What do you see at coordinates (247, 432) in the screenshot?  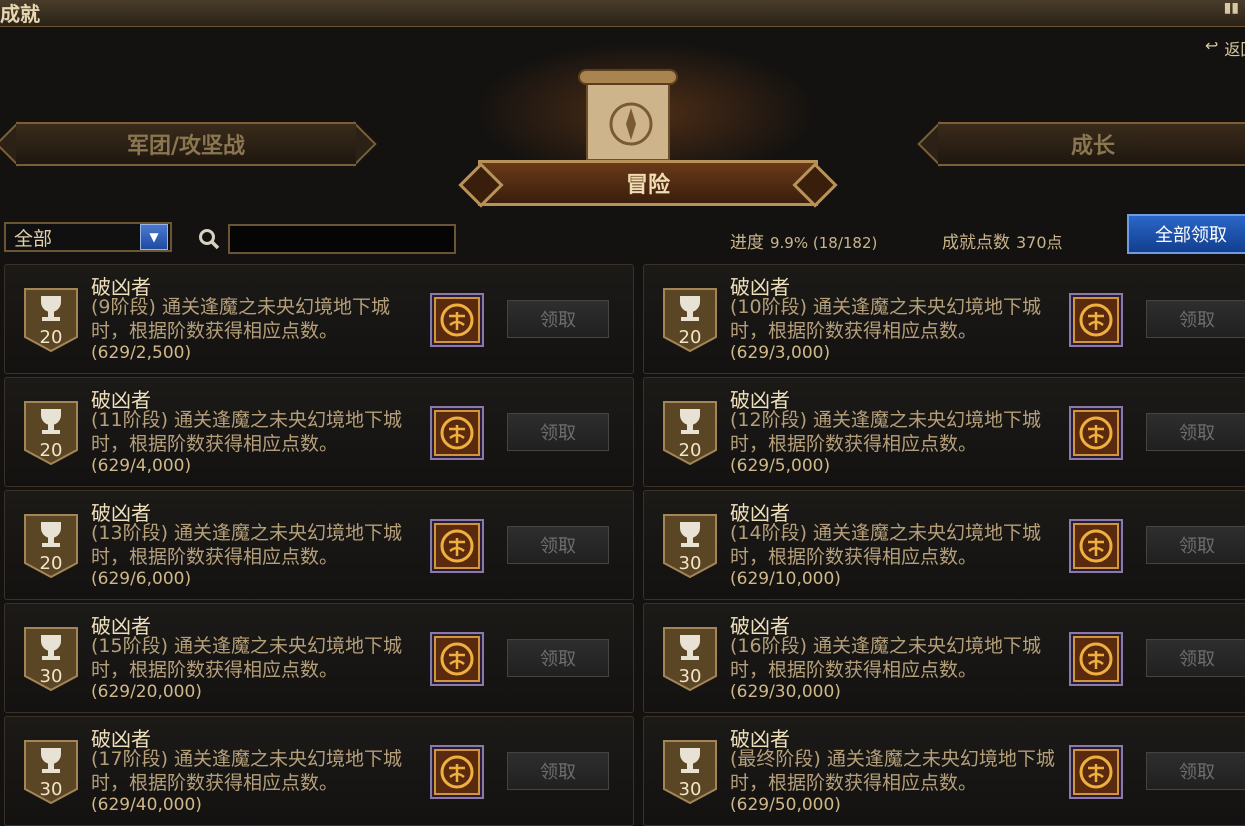 I see `achievement-description: (11阶段) 通关逢魔之未央幻境地下城时，根据阶数获得相应点数。` at bounding box center [247, 432].